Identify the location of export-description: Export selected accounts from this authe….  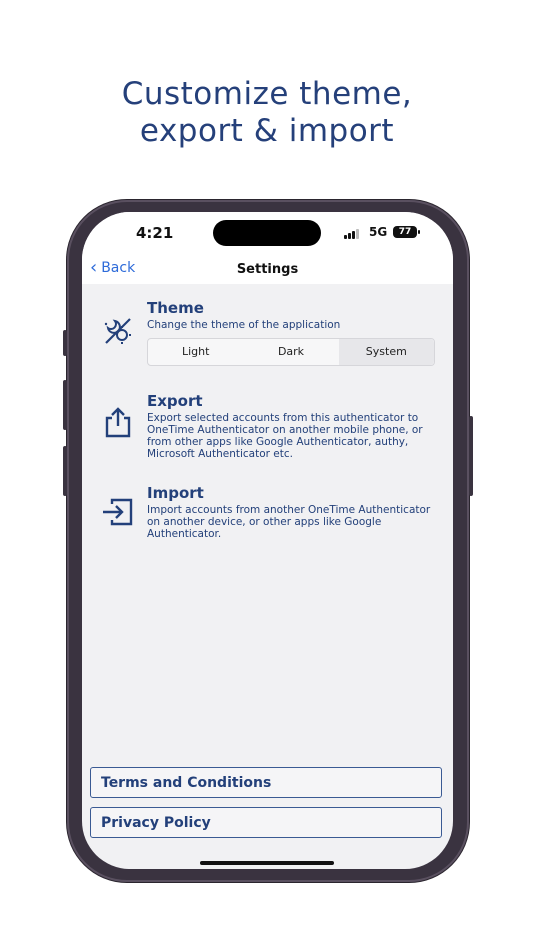
(285, 436).